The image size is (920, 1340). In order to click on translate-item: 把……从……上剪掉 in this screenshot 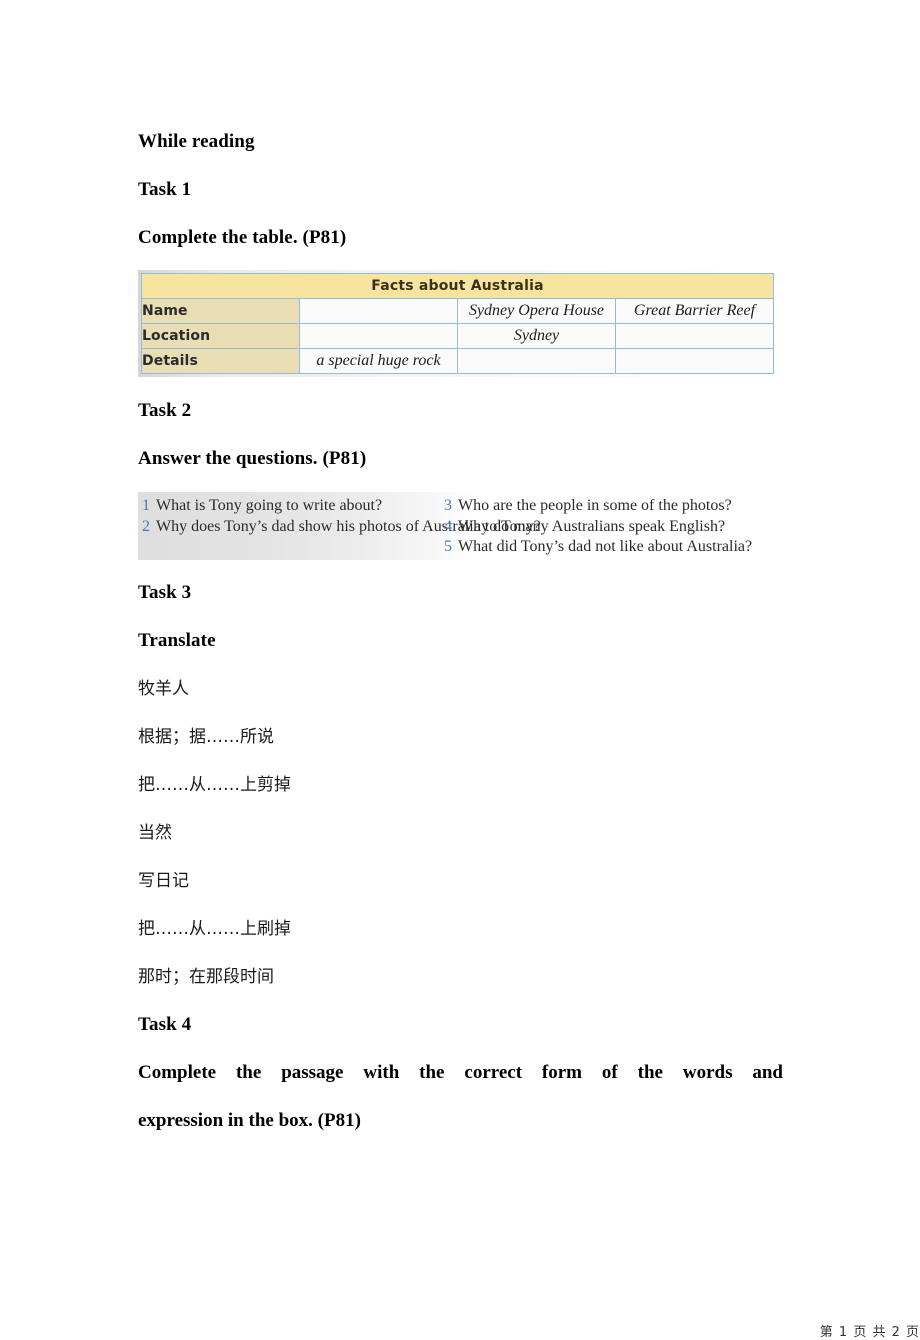, I will do `click(214, 785)`.